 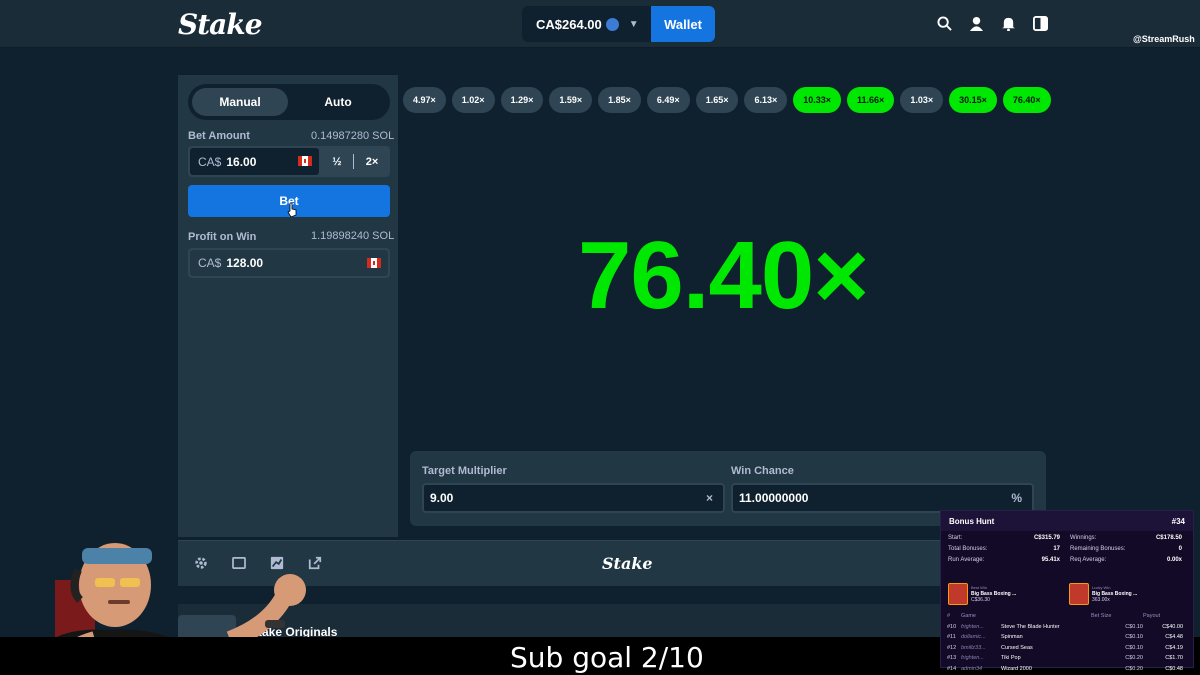 What do you see at coordinates (1050, 560) in the screenshot?
I see `stat-value: 95.41x` at bounding box center [1050, 560].